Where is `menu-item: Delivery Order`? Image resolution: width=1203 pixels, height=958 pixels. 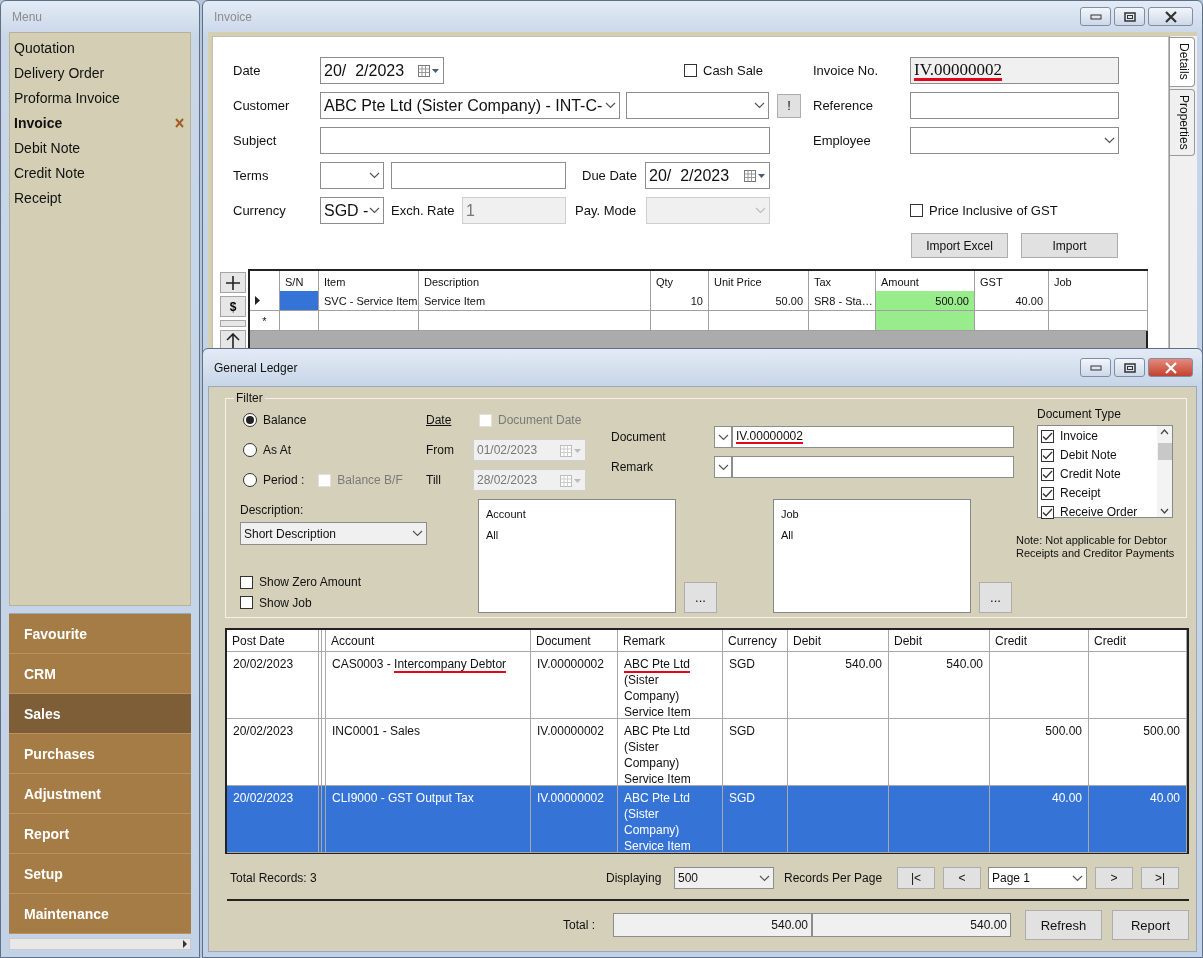
menu-item: Delivery Order is located at coordinates (100, 72).